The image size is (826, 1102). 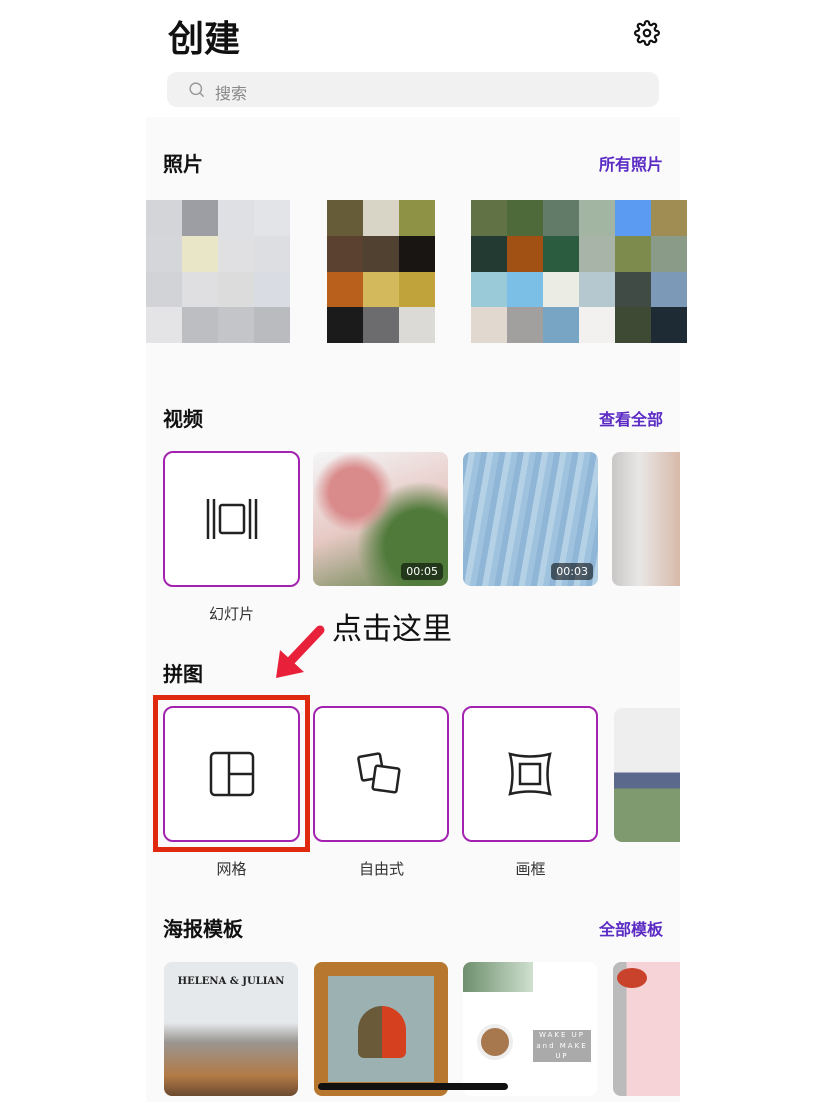 I want to click on home-indicator, so click(x=413, y=1086).